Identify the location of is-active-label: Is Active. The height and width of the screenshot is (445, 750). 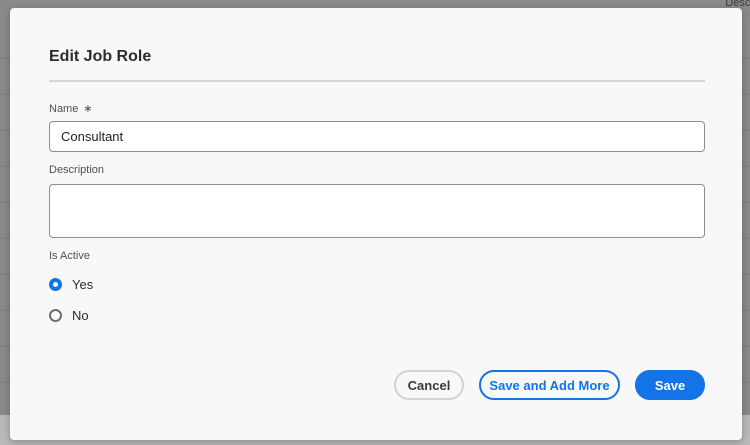
(69, 256).